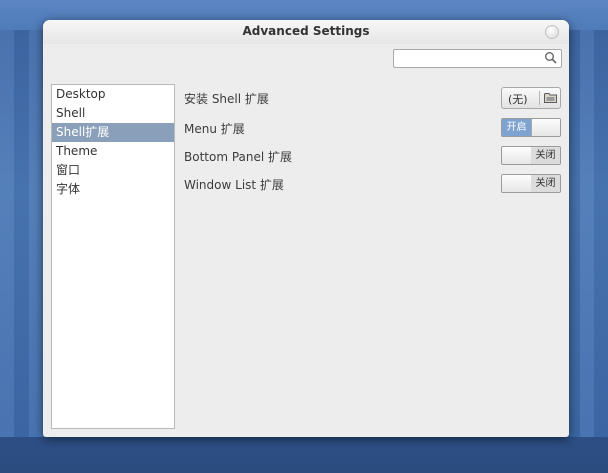 The width and height of the screenshot is (608, 473). What do you see at coordinates (531, 98) in the screenshot?
I see `install-extension-file-button: (无)` at bounding box center [531, 98].